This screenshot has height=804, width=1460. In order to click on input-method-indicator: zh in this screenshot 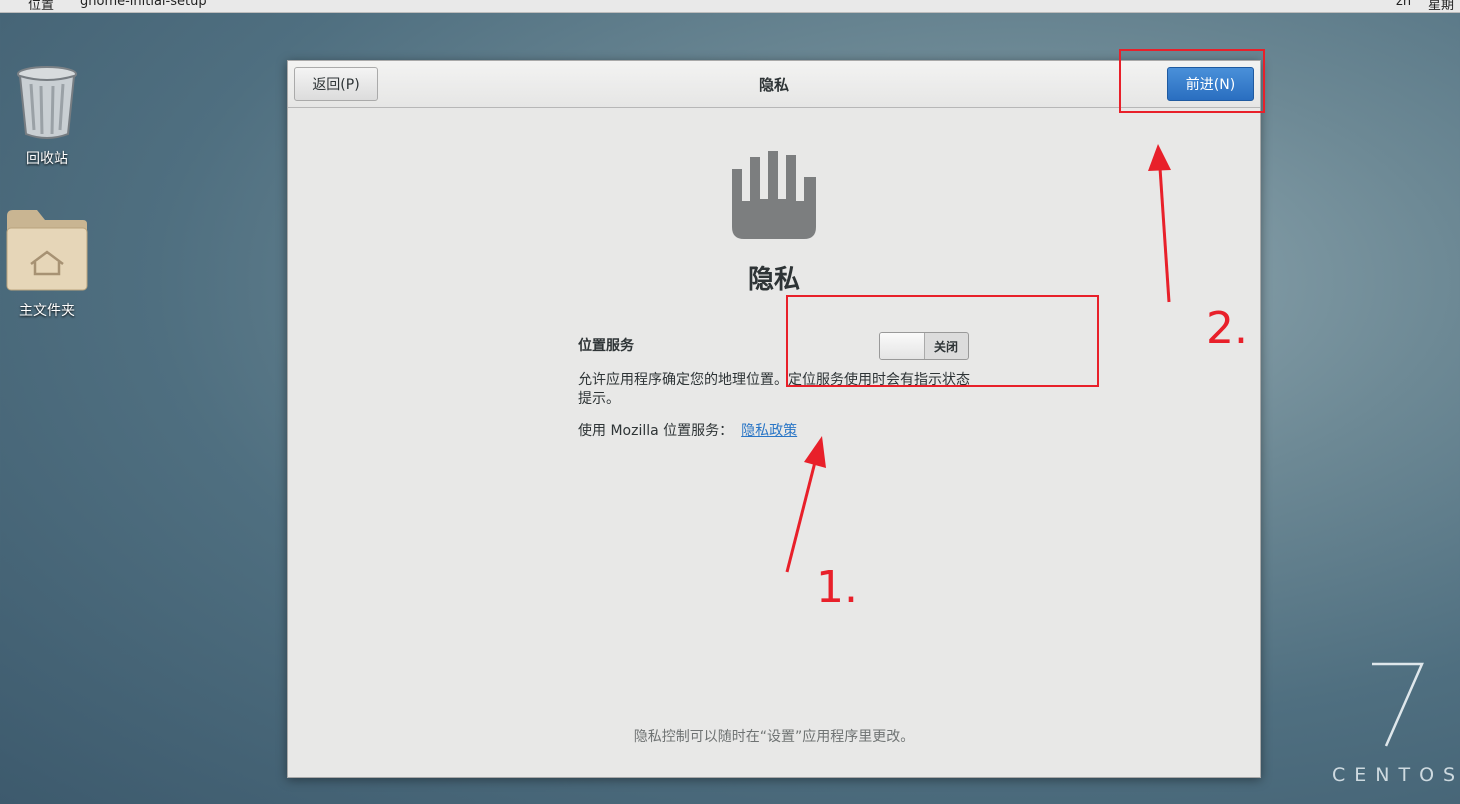, I will do `click(1403, 4)`.